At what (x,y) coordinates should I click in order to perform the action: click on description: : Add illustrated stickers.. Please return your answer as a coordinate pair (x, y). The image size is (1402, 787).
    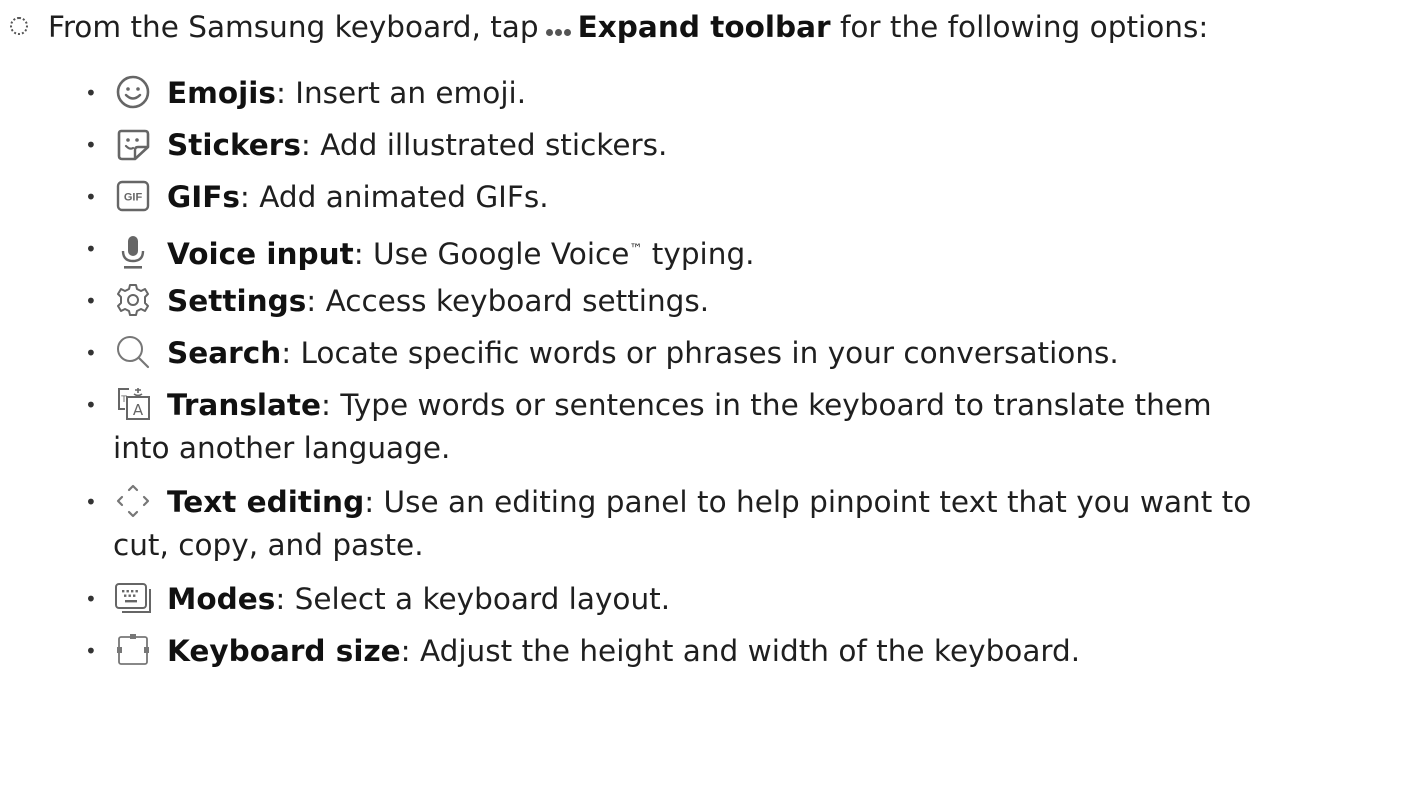
    Looking at the image, I should click on (484, 145).